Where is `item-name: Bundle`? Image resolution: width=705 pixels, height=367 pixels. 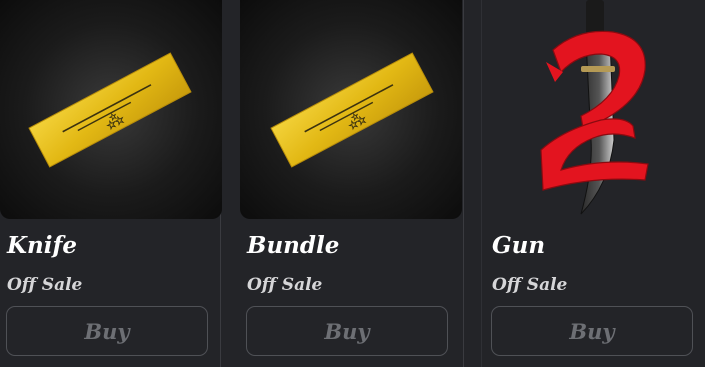 item-name: Bundle is located at coordinates (293, 245).